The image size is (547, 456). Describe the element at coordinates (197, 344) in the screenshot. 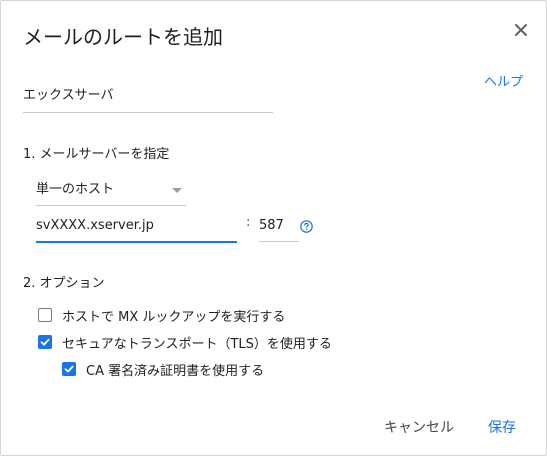

I see `tls-label: セキュアなトランスポート（TLS）を使用する` at that location.